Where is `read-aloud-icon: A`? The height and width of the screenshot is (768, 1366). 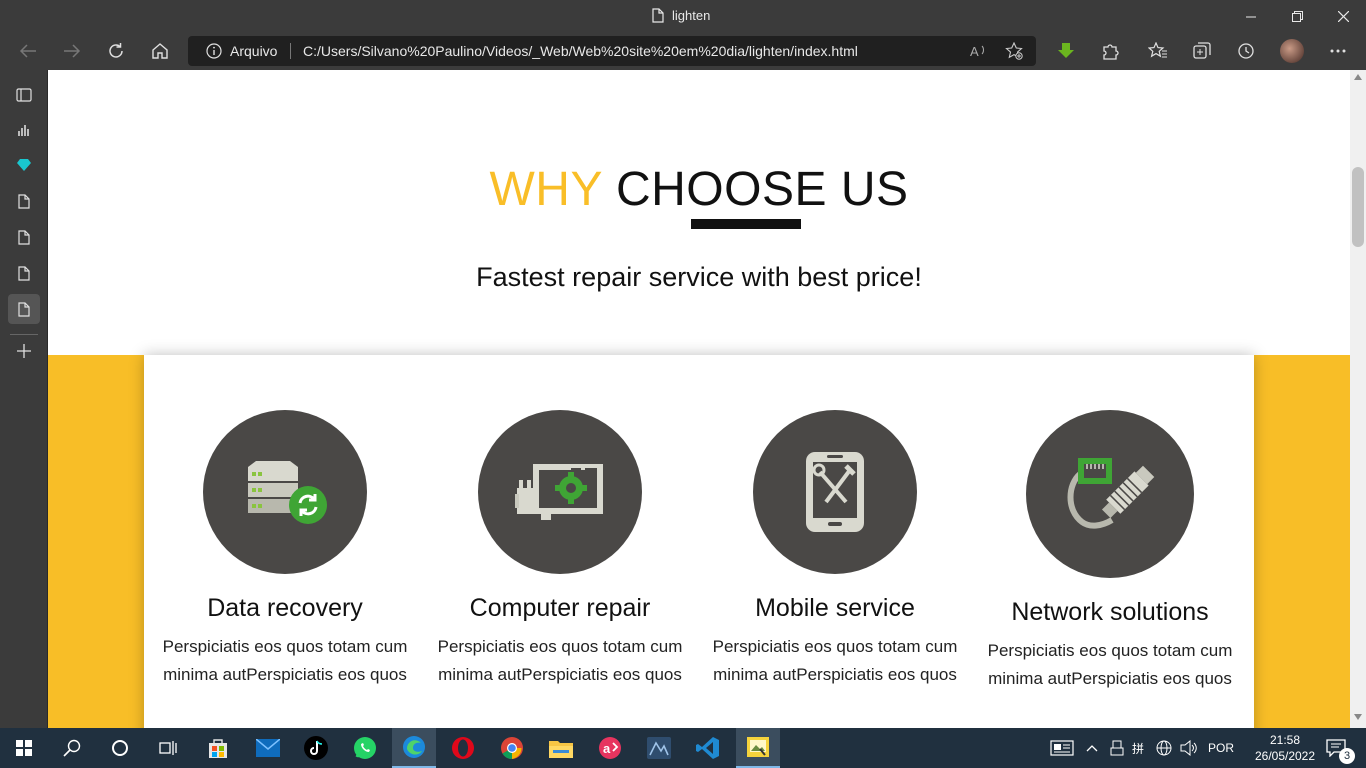
read-aloud-icon: A is located at coordinates (979, 51).